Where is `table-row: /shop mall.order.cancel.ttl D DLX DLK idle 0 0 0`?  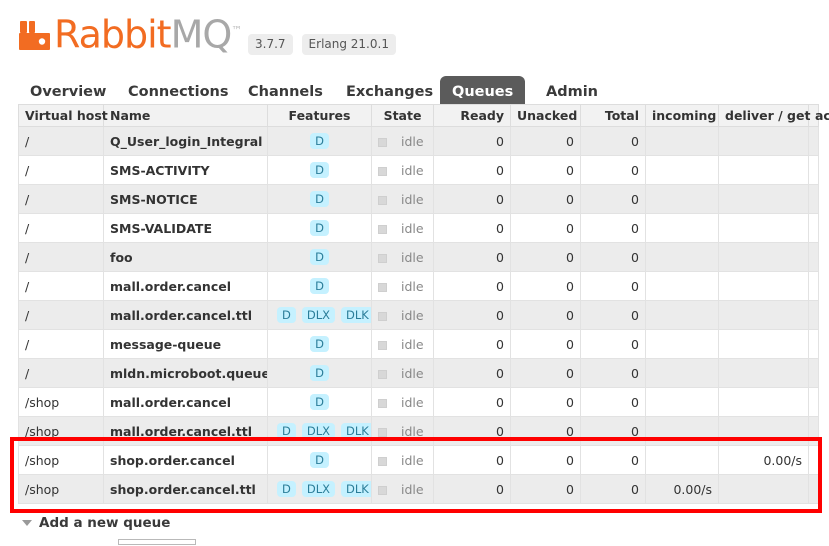 table-row: /shop mall.order.cancel.ttl D DLX DLK idle 0 0 0 is located at coordinates (418, 431).